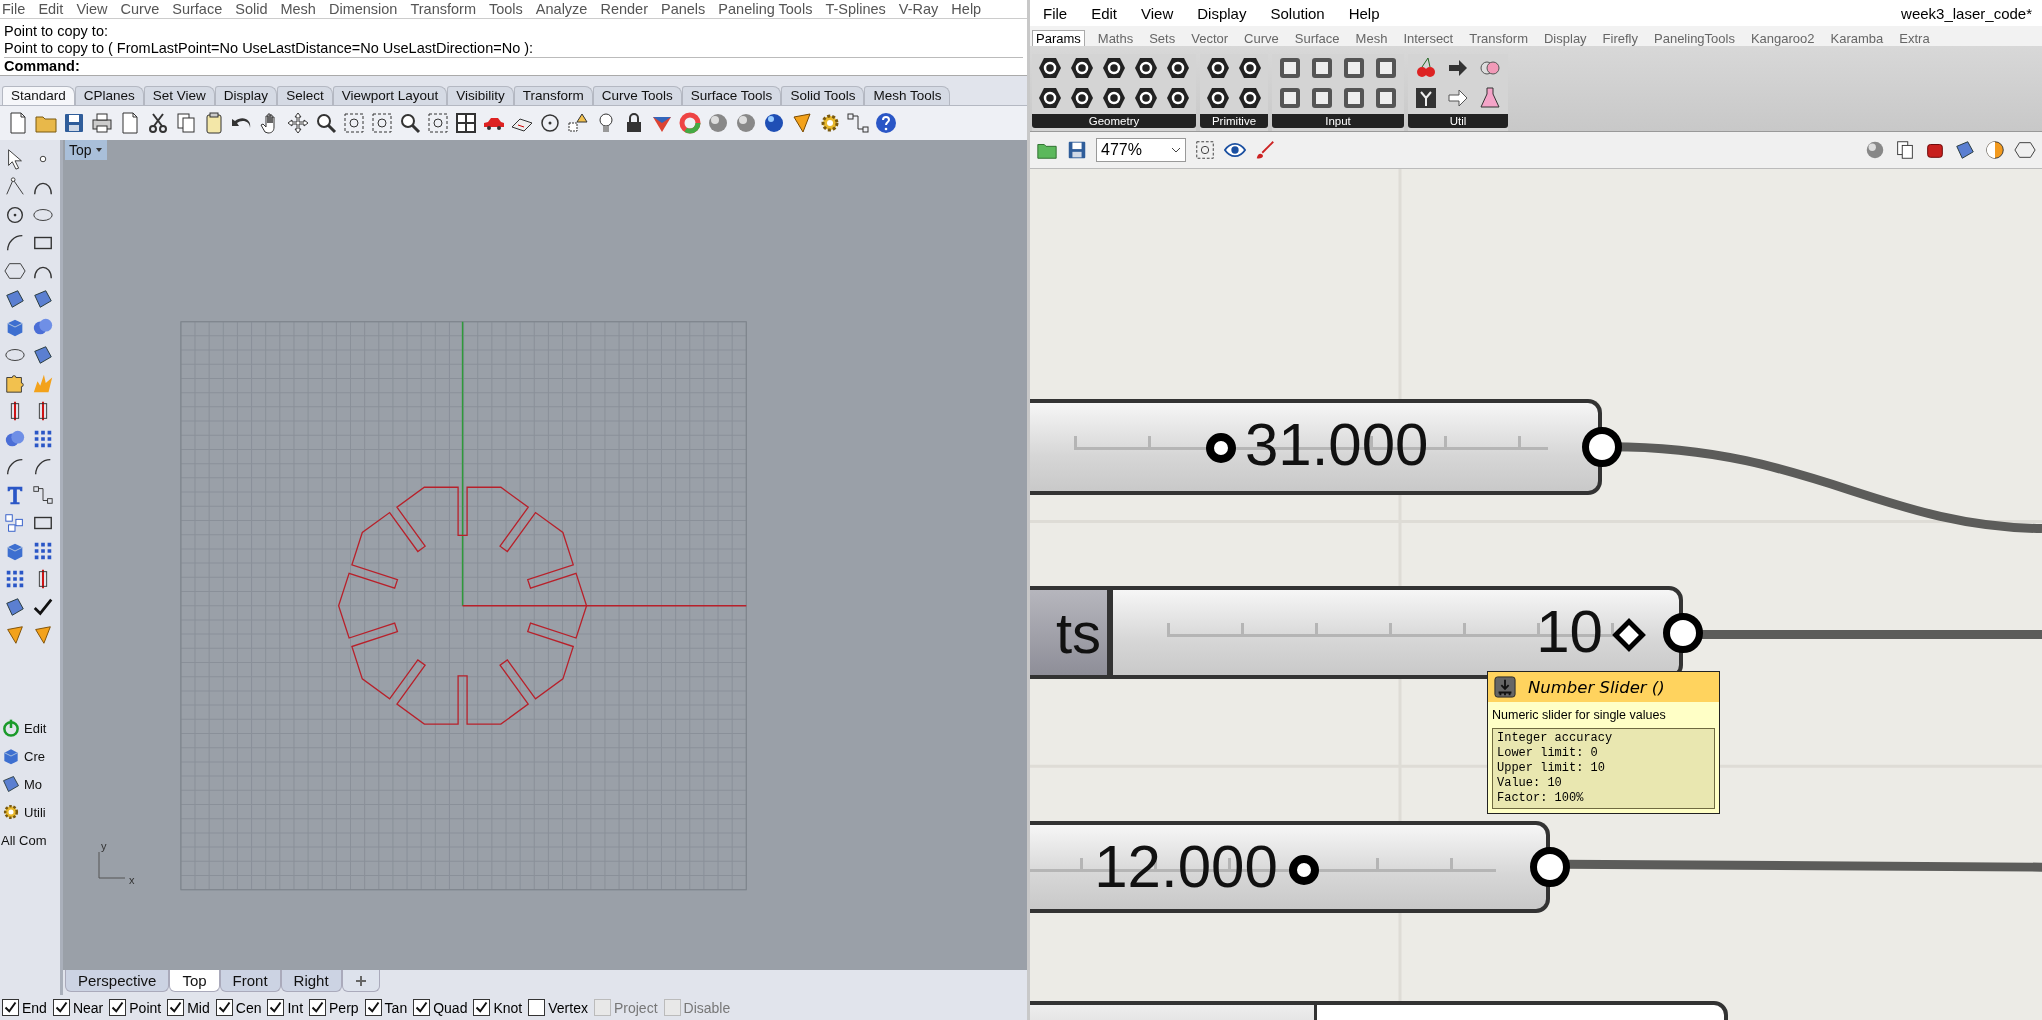 Image resolution: width=2042 pixels, height=1020 pixels. I want to click on zoom-dropdown: 477%, so click(1141, 150).